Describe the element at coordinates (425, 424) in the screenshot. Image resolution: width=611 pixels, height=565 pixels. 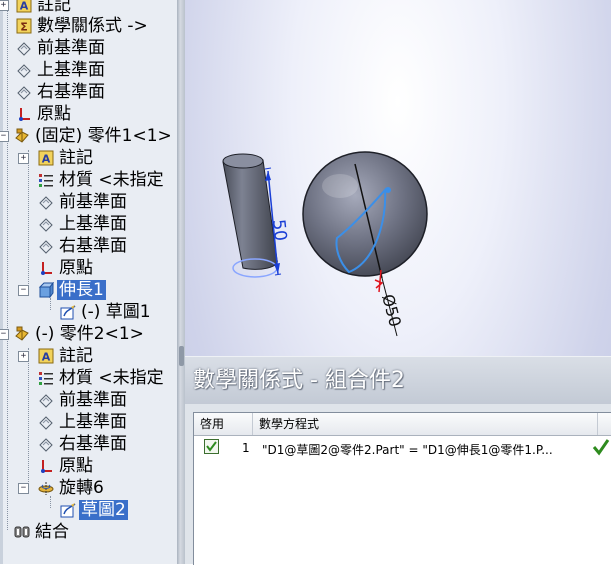
I see `column-header-equation: 數學方程式` at that location.